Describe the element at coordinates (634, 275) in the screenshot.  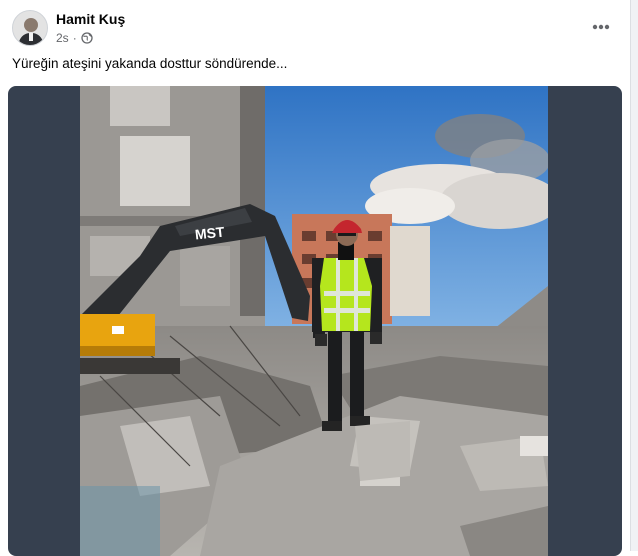
I see `page-edge` at that location.